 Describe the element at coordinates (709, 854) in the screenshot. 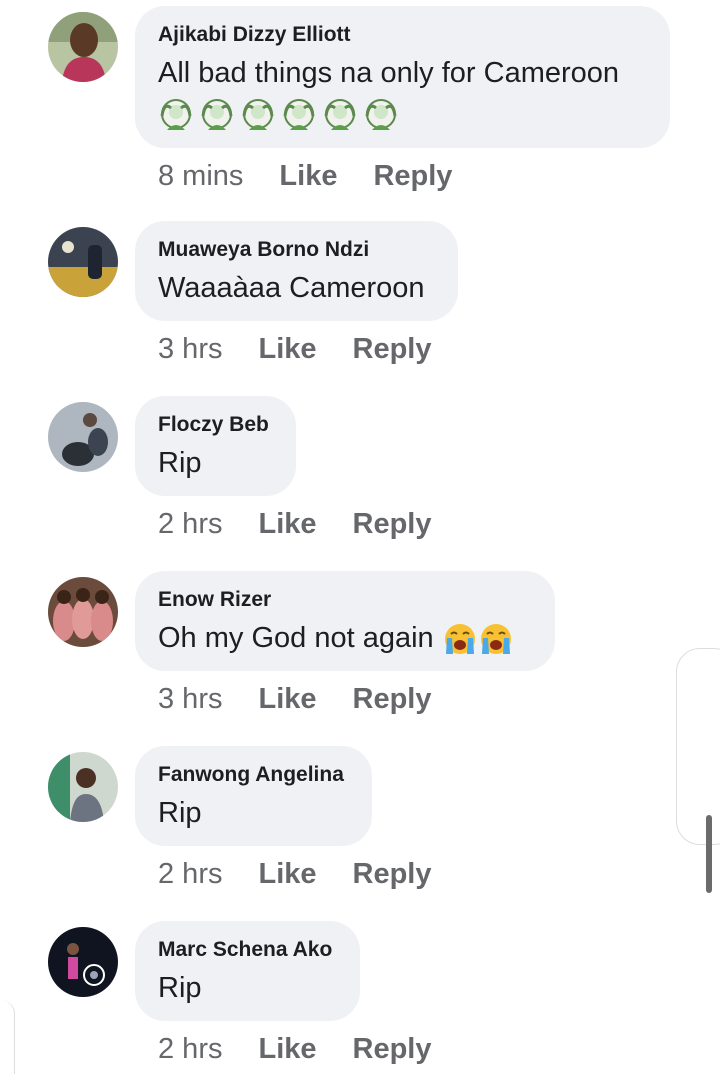

I see `scrollbar-thumb` at that location.